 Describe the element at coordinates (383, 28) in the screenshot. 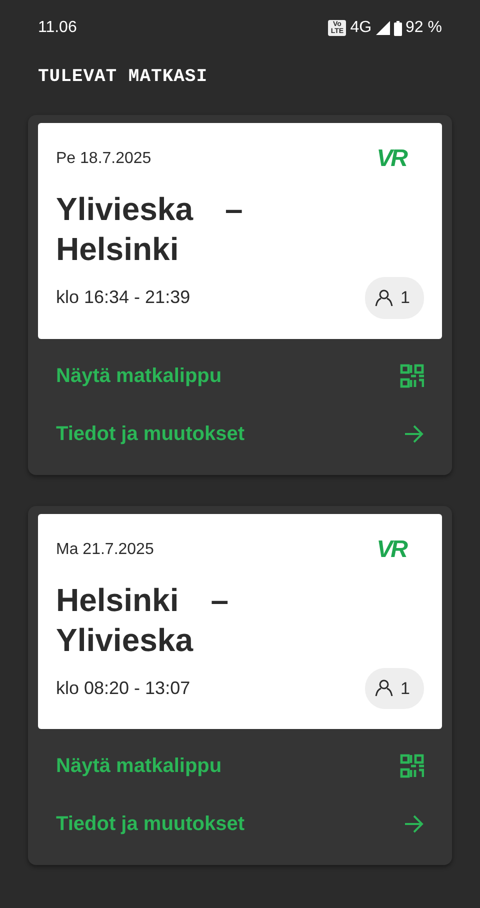

I see `signal-icon` at that location.